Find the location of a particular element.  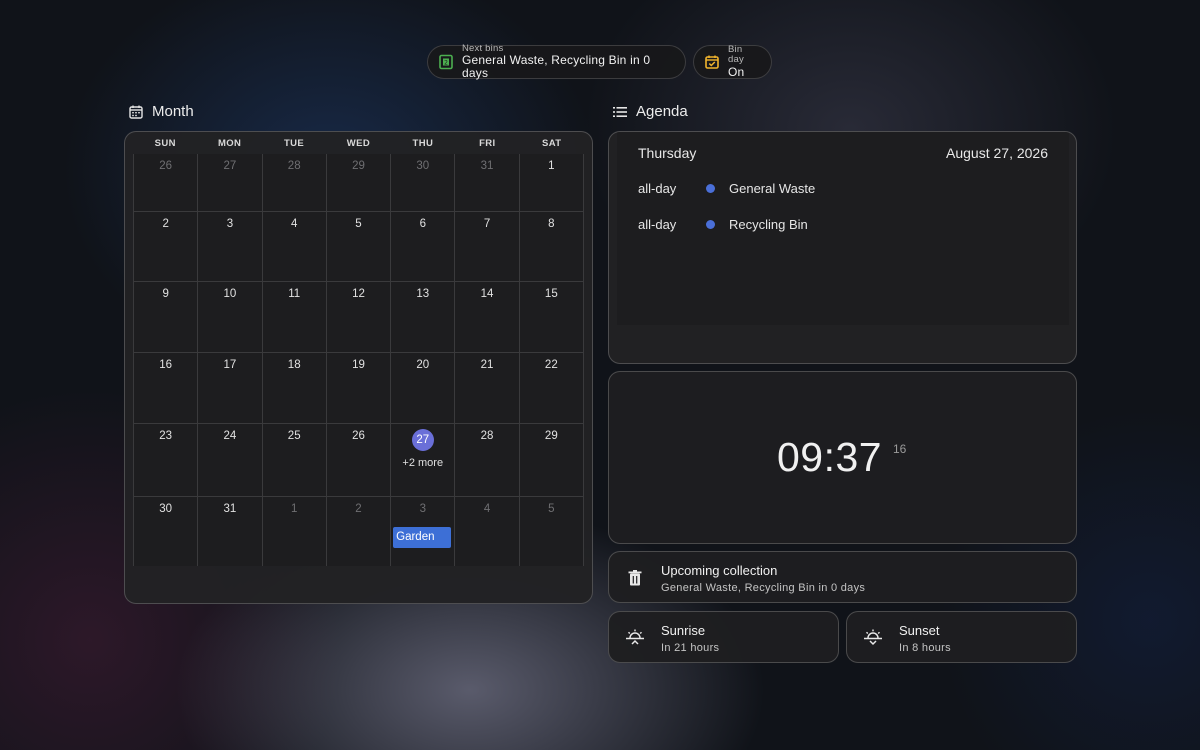

day-number: 17 is located at coordinates (230, 365).